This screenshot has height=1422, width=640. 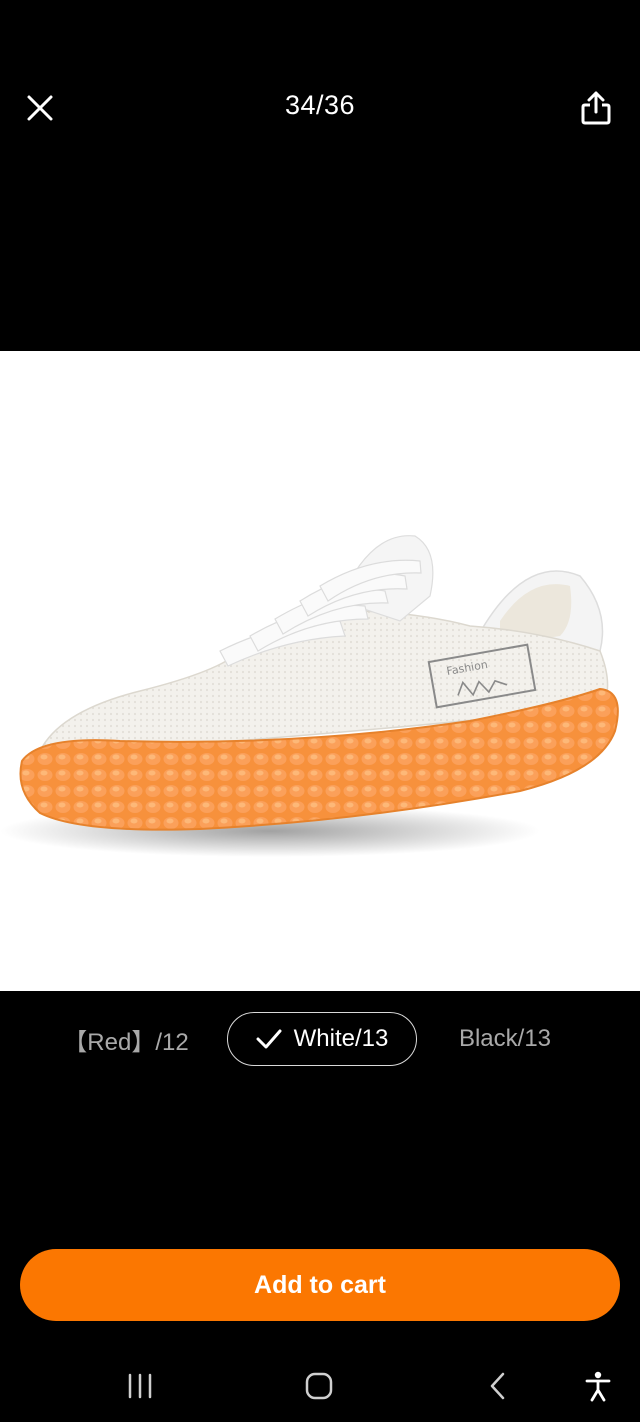 I want to click on home-icon, so click(x=319, y=1386).